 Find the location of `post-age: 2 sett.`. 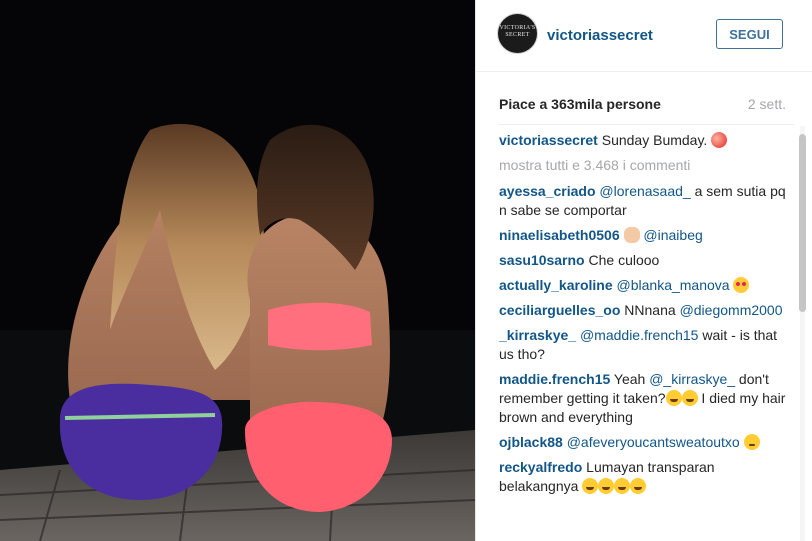

post-age: 2 sett. is located at coordinates (767, 104).